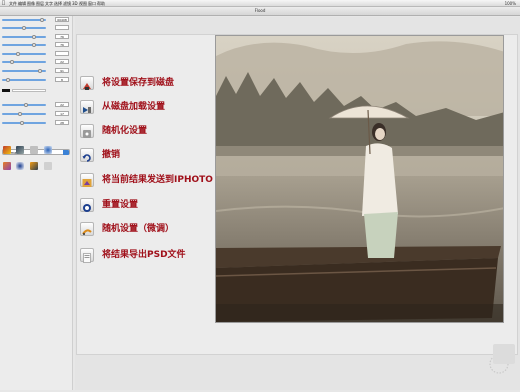 The height and width of the screenshot is (392, 520). What do you see at coordinates (62, 44) in the screenshot?
I see `value-field-4: 76` at bounding box center [62, 44].